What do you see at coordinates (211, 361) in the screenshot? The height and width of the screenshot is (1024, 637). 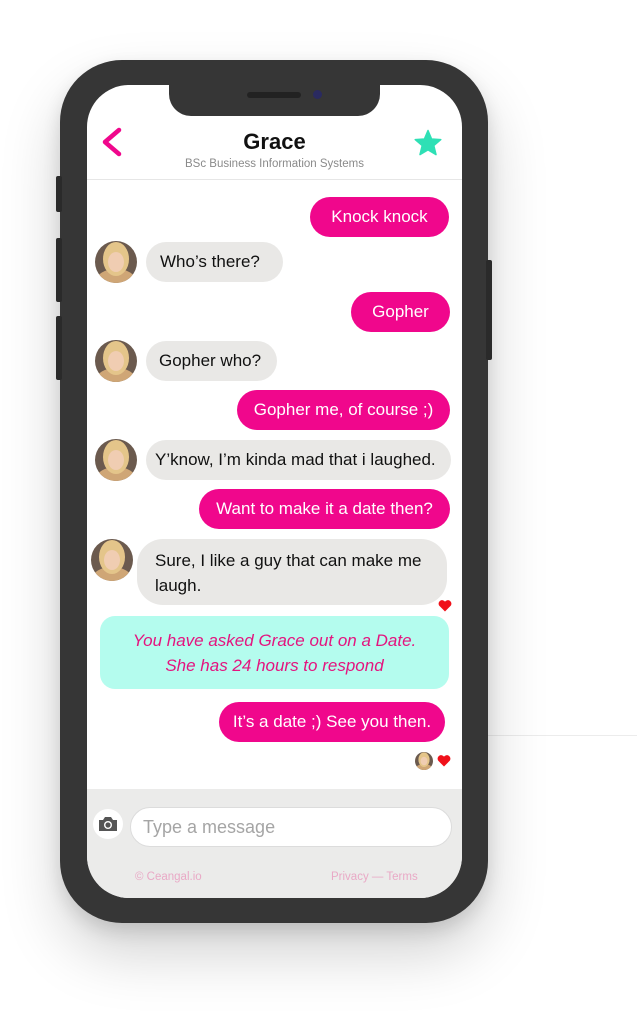 I see `message-bubble-incoming: Gopher who?` at bounding box center [211, 361].